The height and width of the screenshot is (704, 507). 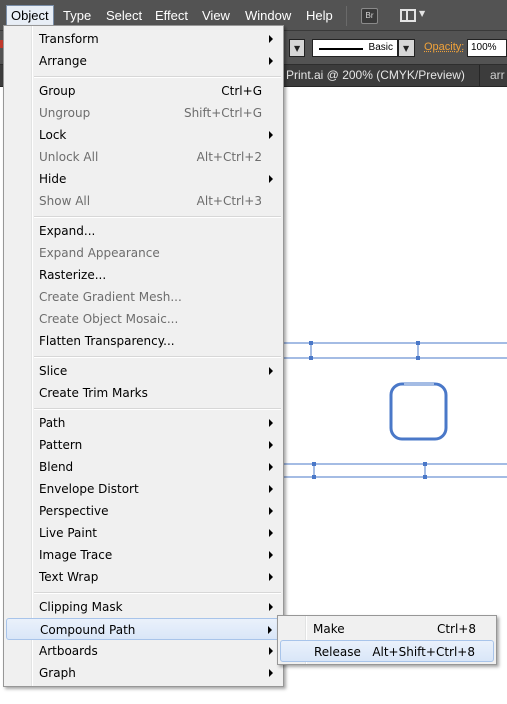 What do you see at coordinates (487, 48) in the screenshot?
I see `opacity-input: 100%` at bounding box center [487, 48].